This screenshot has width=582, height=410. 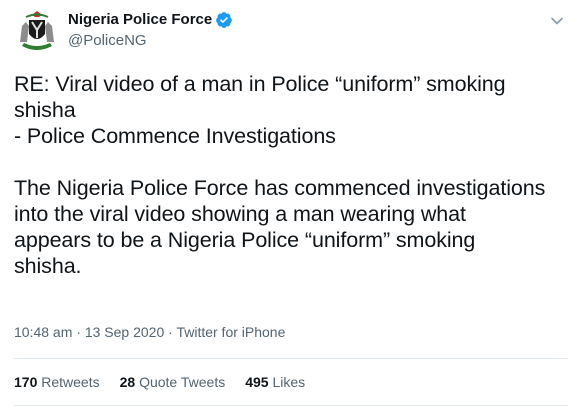 I want to click on quote-tweets-stat: 28 Quote Tweets, so click(x=173, y=382).